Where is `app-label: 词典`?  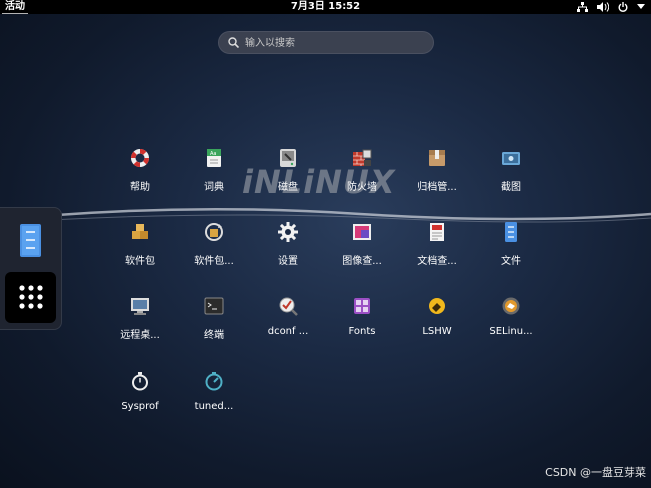
app-label: 词典 is located at coordinates (214, 187).